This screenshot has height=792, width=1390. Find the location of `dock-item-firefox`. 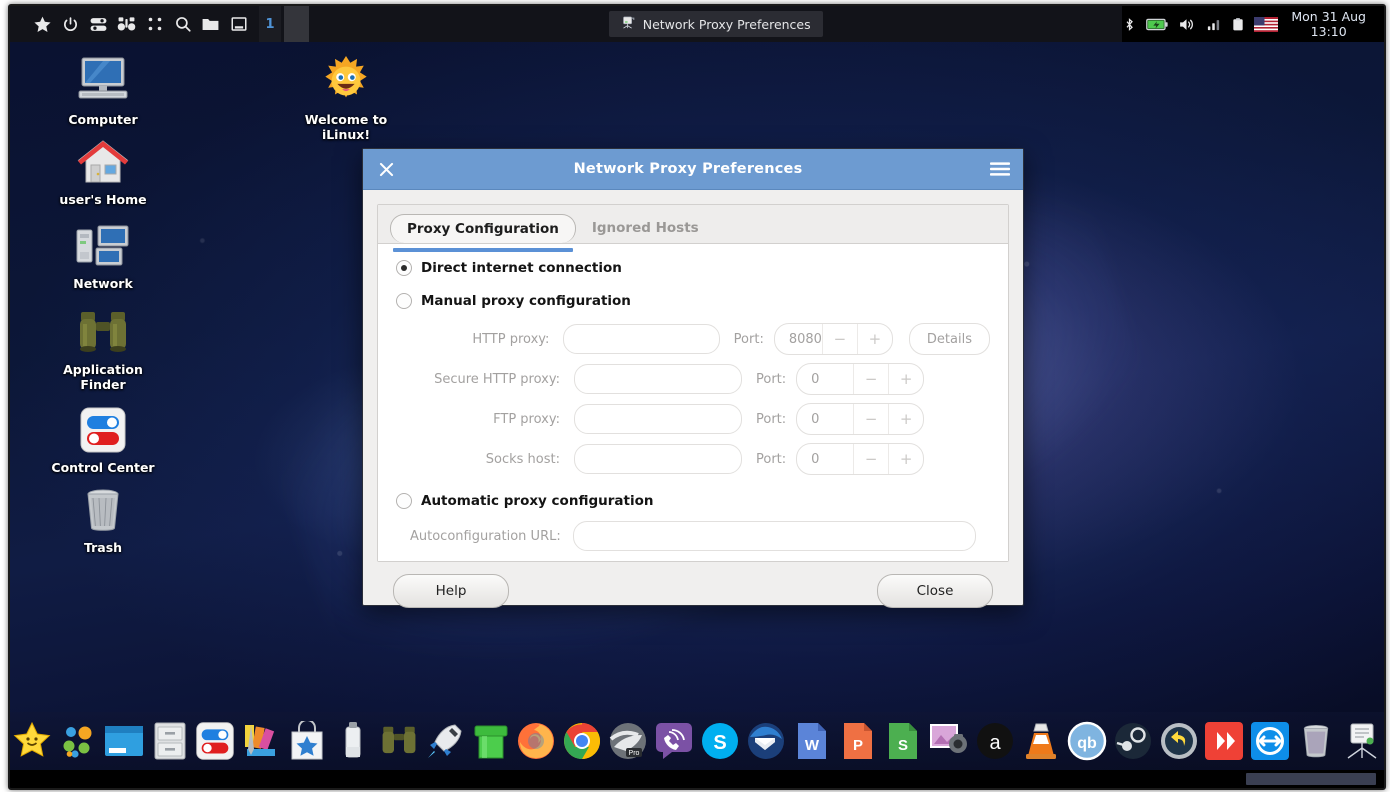

dock-item-firefox is located at coordinates (537, 741).